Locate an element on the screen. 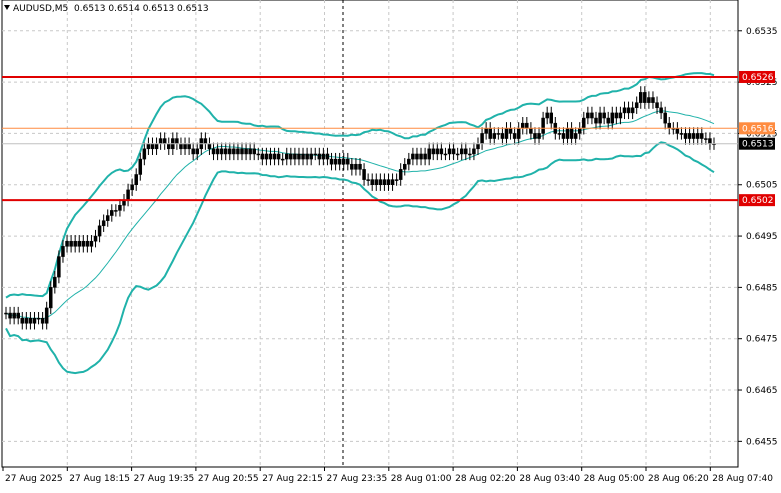 The width and height of the screenshot is (781, 493). x-tick-label: 27 Aug 20:55 is located at coordinates (228, 479).